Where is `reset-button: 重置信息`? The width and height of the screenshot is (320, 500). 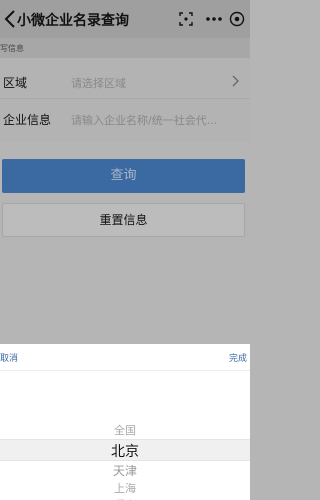
reset-button: 重置信息 is located at coordinates (123, 220).